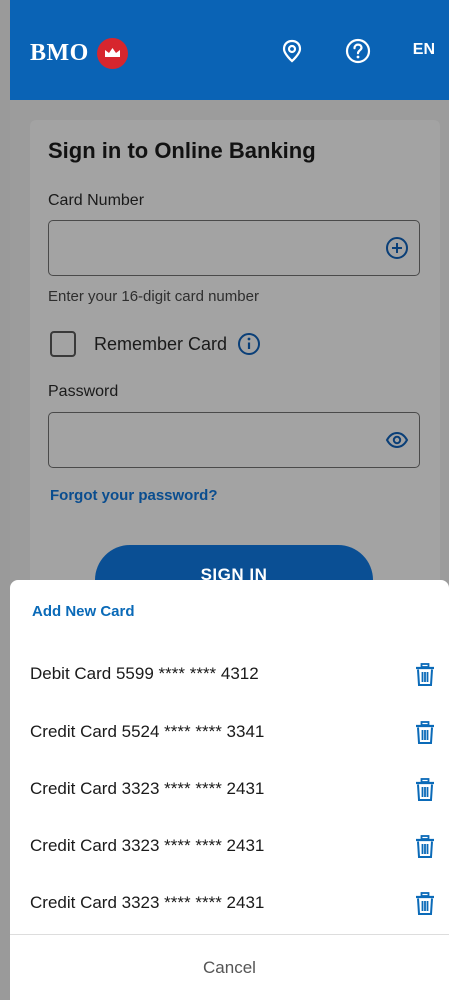  What do you see at coordinates (147, 731) in the screenshot?
I see `saved-card-label: Credit Card 5524 **** **** 3341` at bounding box center [147, 731].